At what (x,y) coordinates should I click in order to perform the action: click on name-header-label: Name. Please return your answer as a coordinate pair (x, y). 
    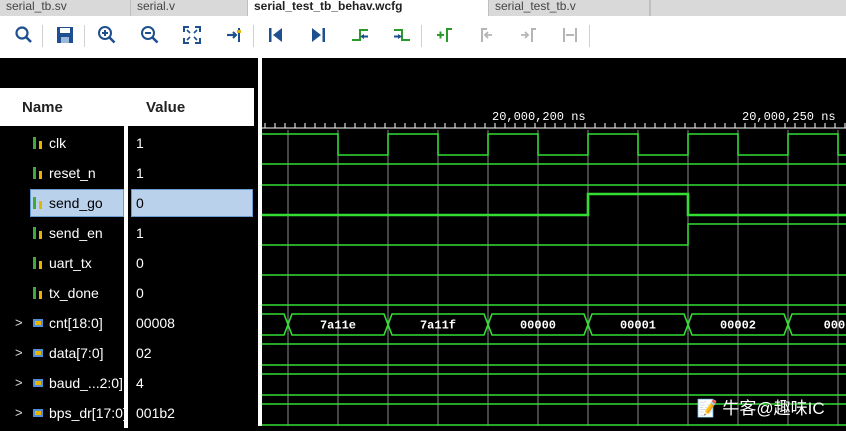
    Looking at the image, I should click on (42, 107).